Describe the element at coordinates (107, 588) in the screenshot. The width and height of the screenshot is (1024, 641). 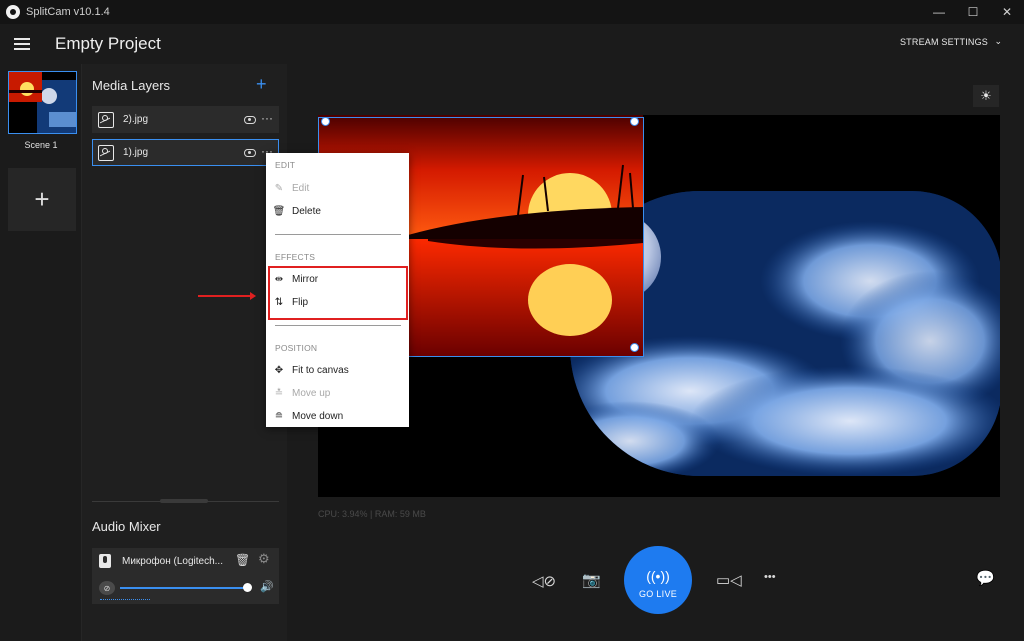
I see `mute-toggle-icon: ⊘` at that location.